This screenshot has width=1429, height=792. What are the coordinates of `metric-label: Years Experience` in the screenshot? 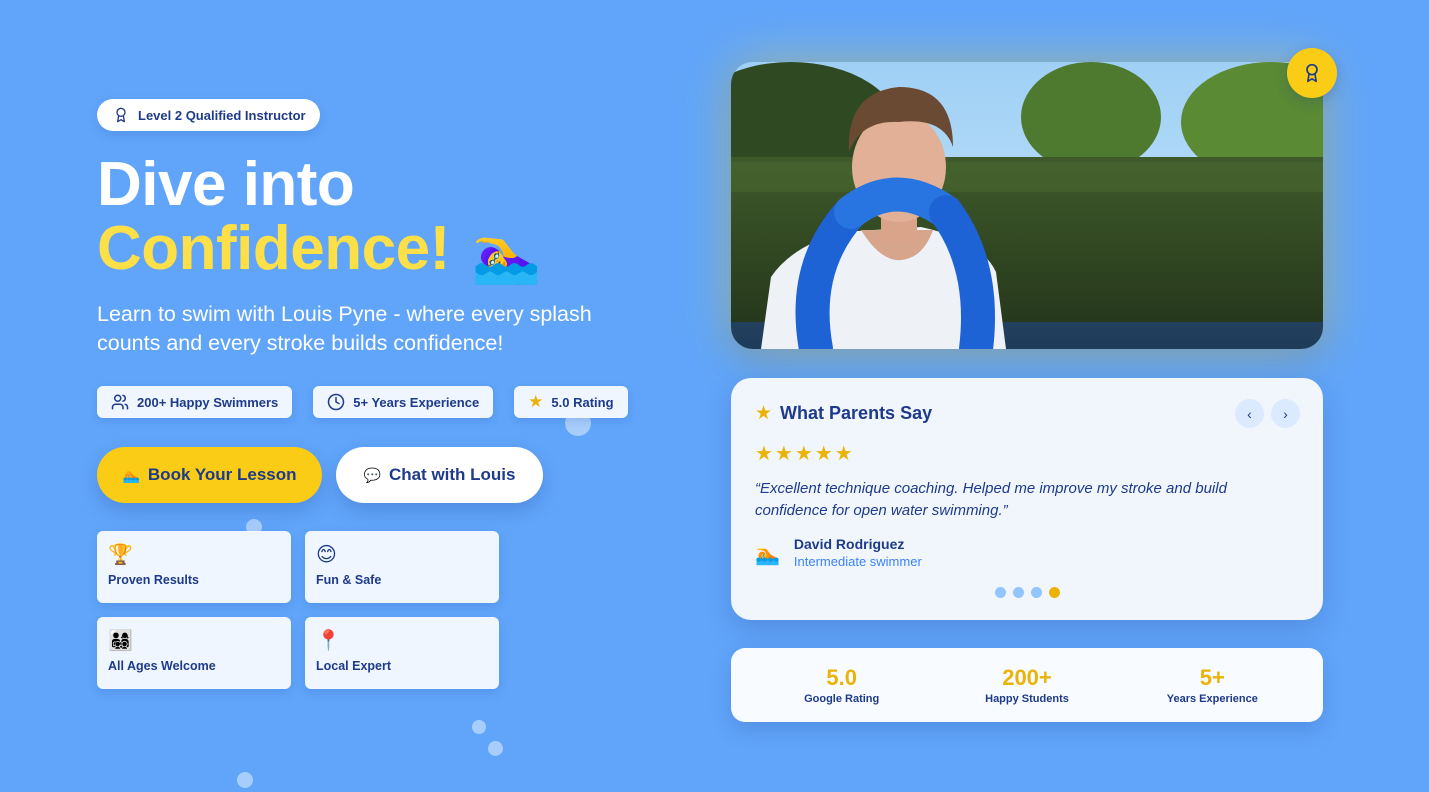 It's located at (1212, 698).